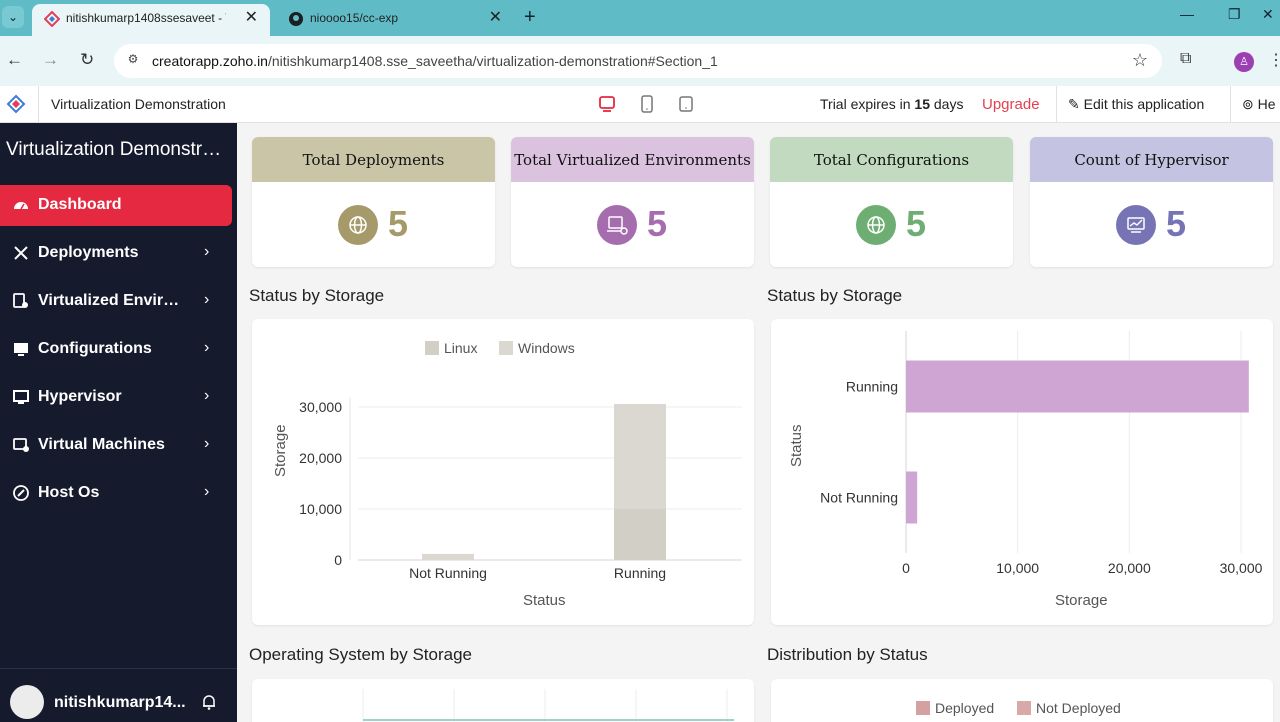 Image resolution: width=1280 pixels, height=722 pixels. I want to click on pencil-icon: ✎, so click(1074, 104).